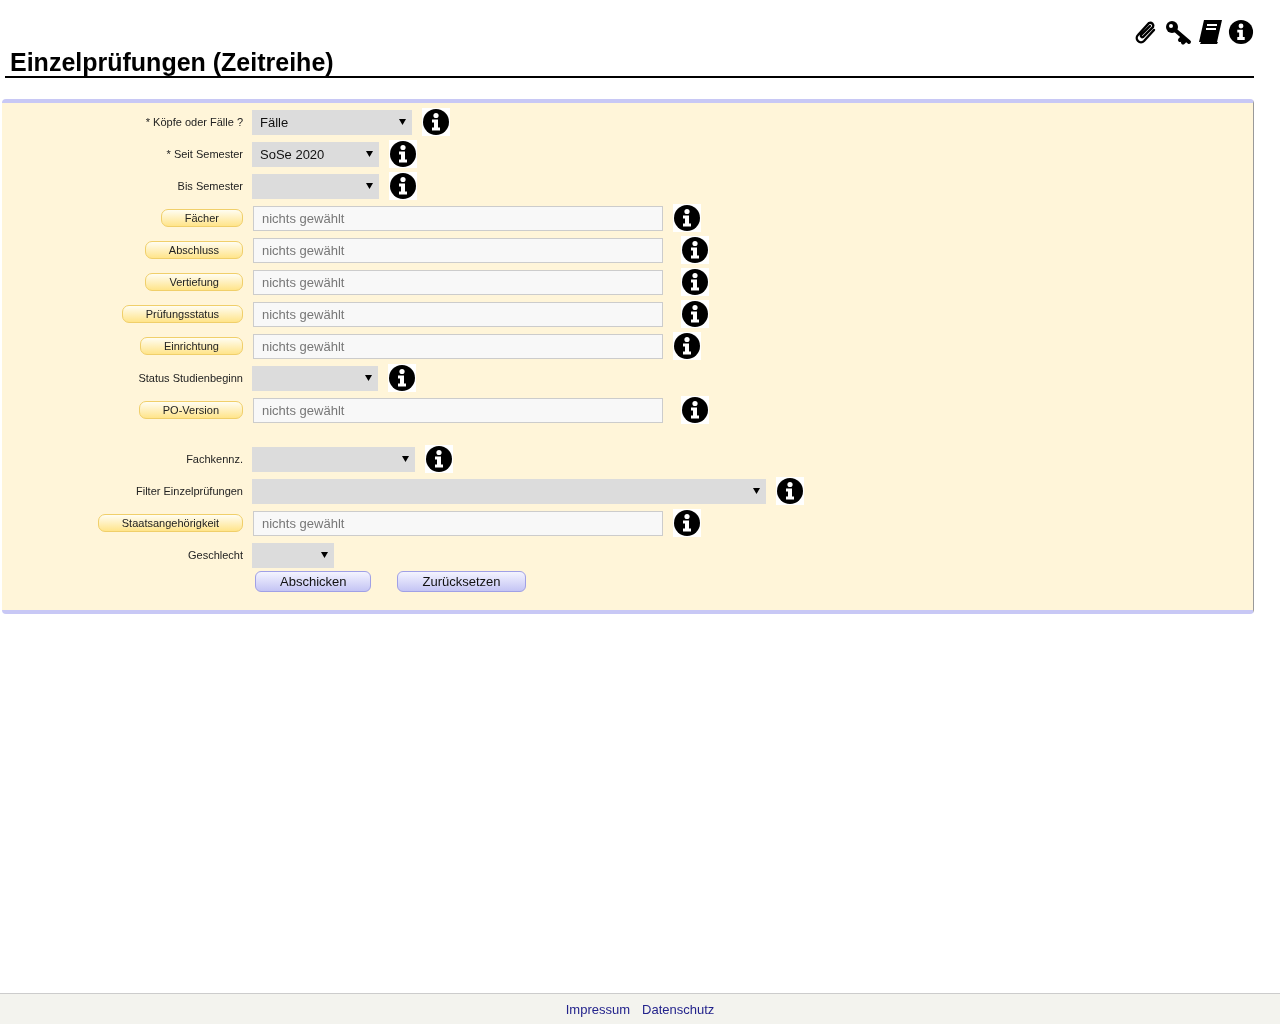 The height and width of the screenshot is (1024, 1280). What do you see at coordinates (1178, 32) in the screenshot?
I see `key-icon` at bounding box center [1178, 32].